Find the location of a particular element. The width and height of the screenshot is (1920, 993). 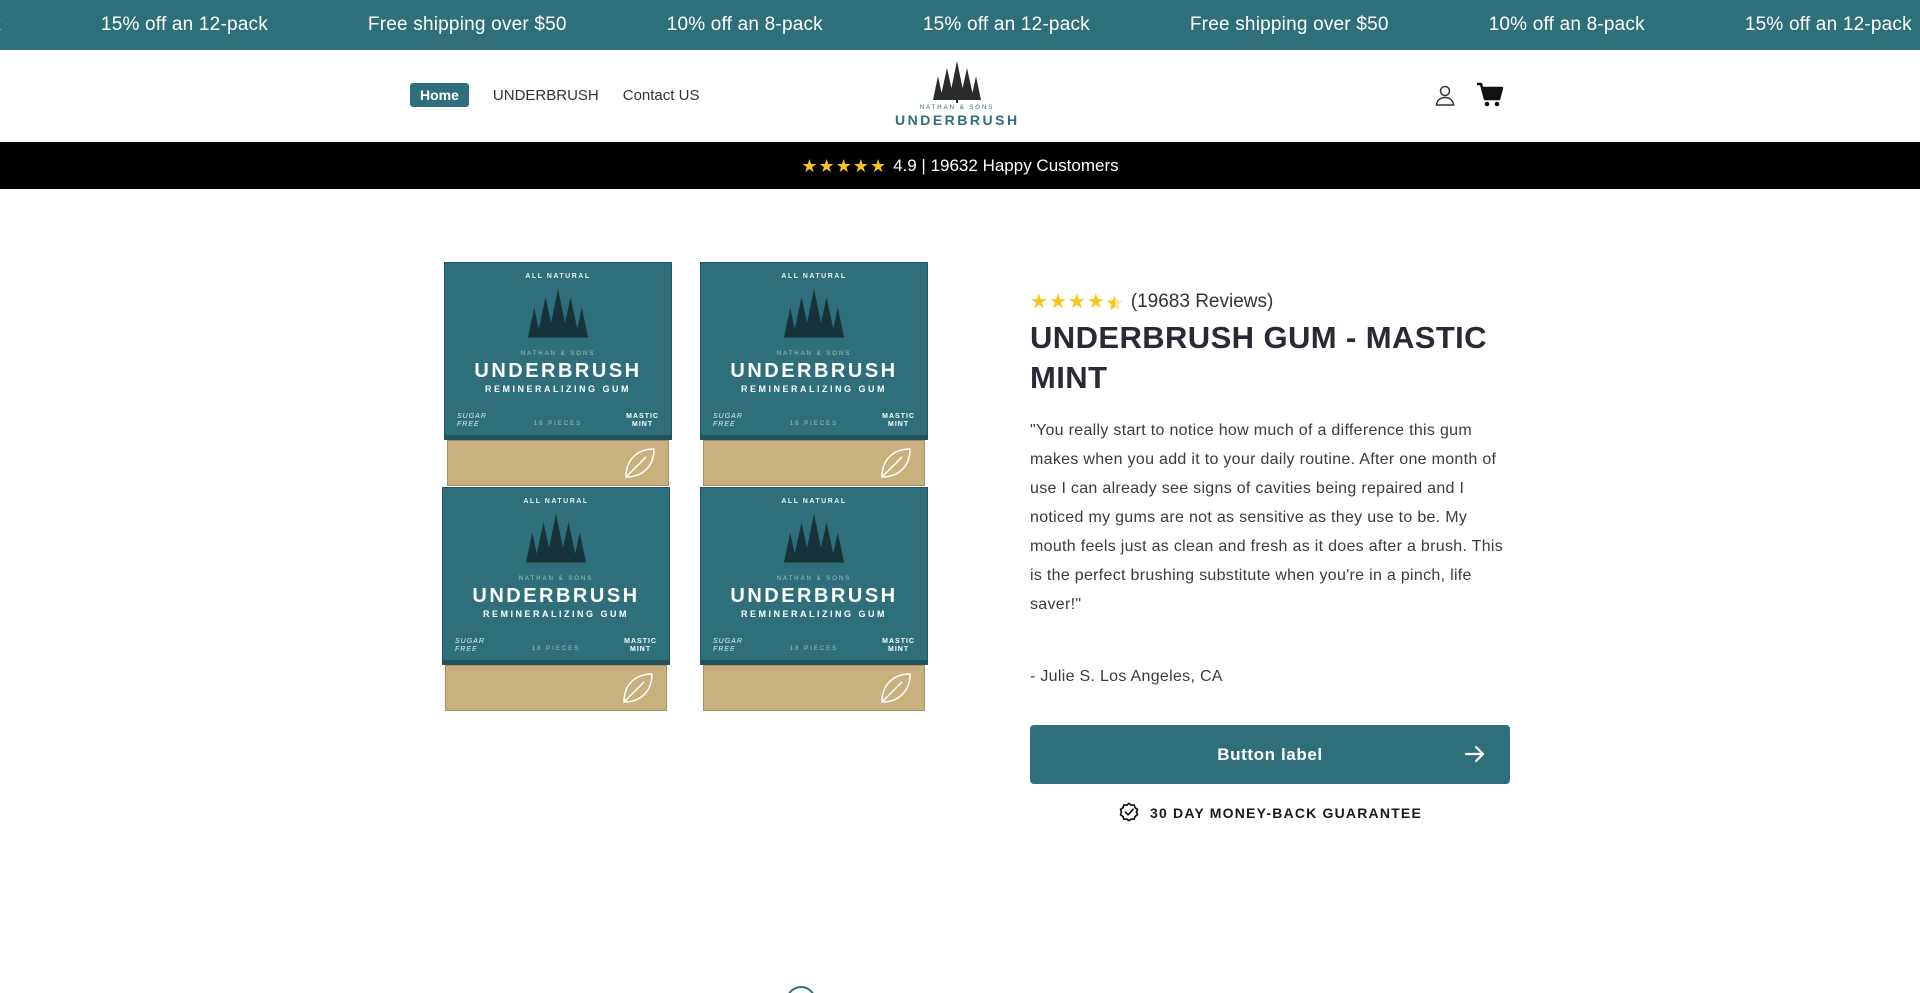

button-label: Button label is located at coordinates (1270, 754).